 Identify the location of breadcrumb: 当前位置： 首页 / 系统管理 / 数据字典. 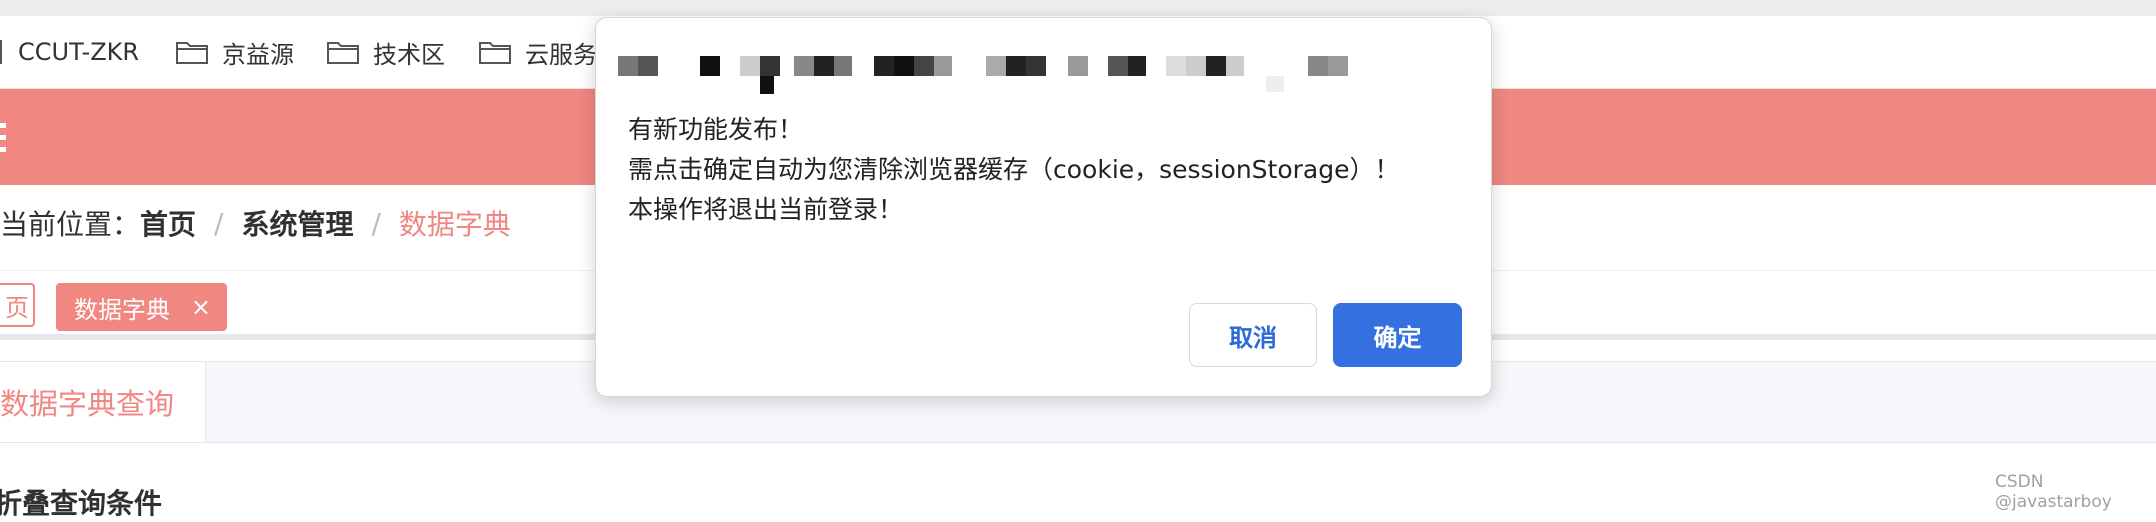
(255, 223).